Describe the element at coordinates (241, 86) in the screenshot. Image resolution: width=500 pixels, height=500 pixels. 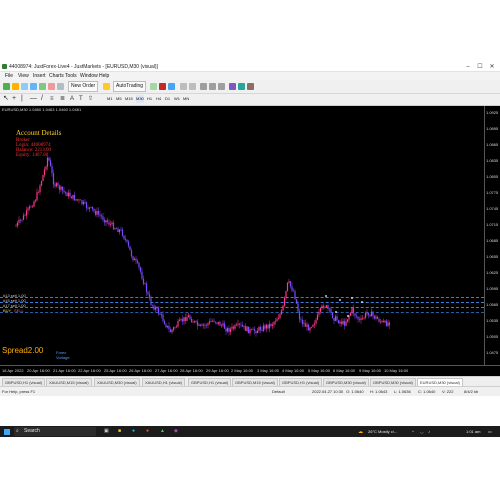
I see `periods-icon` at that location.